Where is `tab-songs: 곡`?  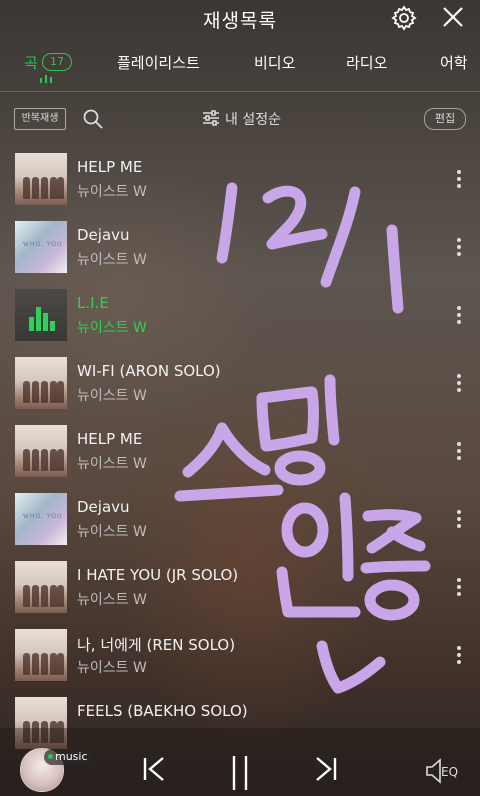
tab-songs: 곡 is located at coordinates (31, 62).